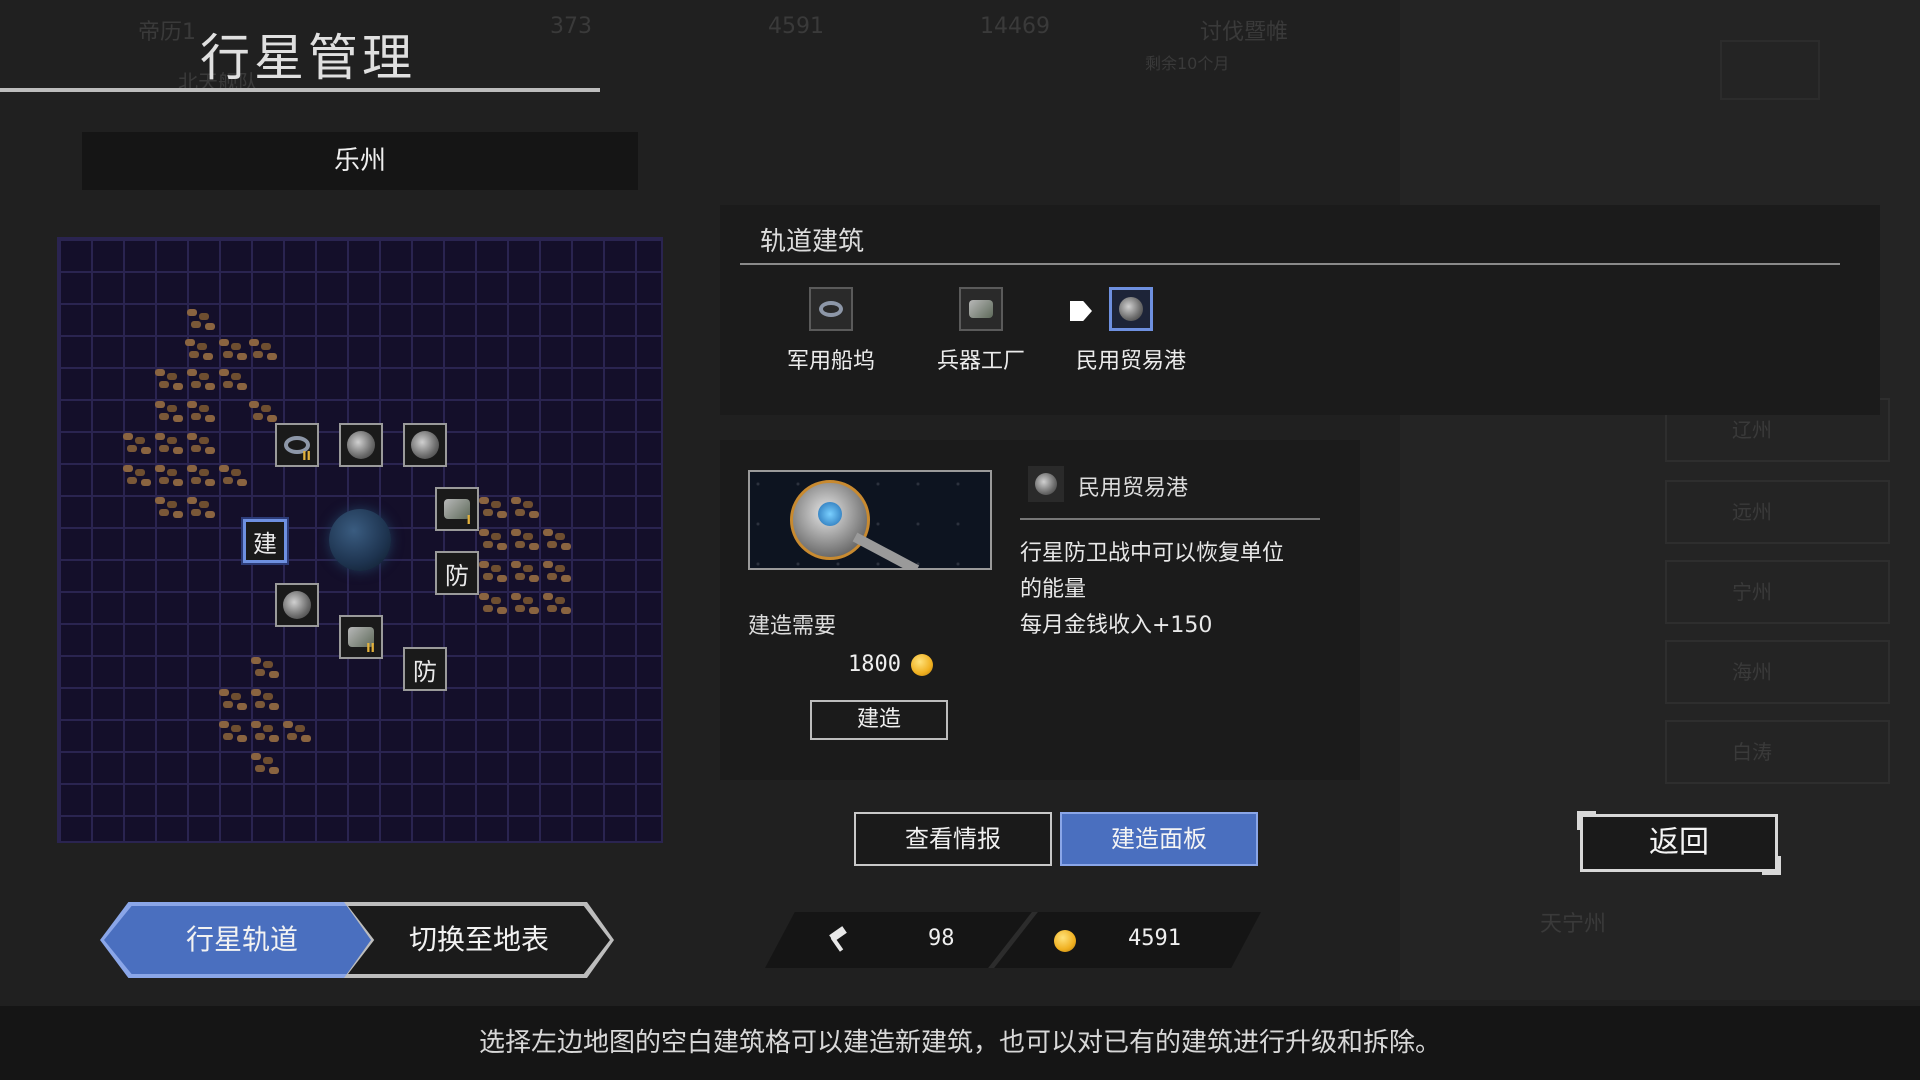 The height and width of the screenshot is (1080, 1920). What do you see at coordinates (870, 520) in the screenshot?
I see `building-preview-image` at bounding box center [870, 520].